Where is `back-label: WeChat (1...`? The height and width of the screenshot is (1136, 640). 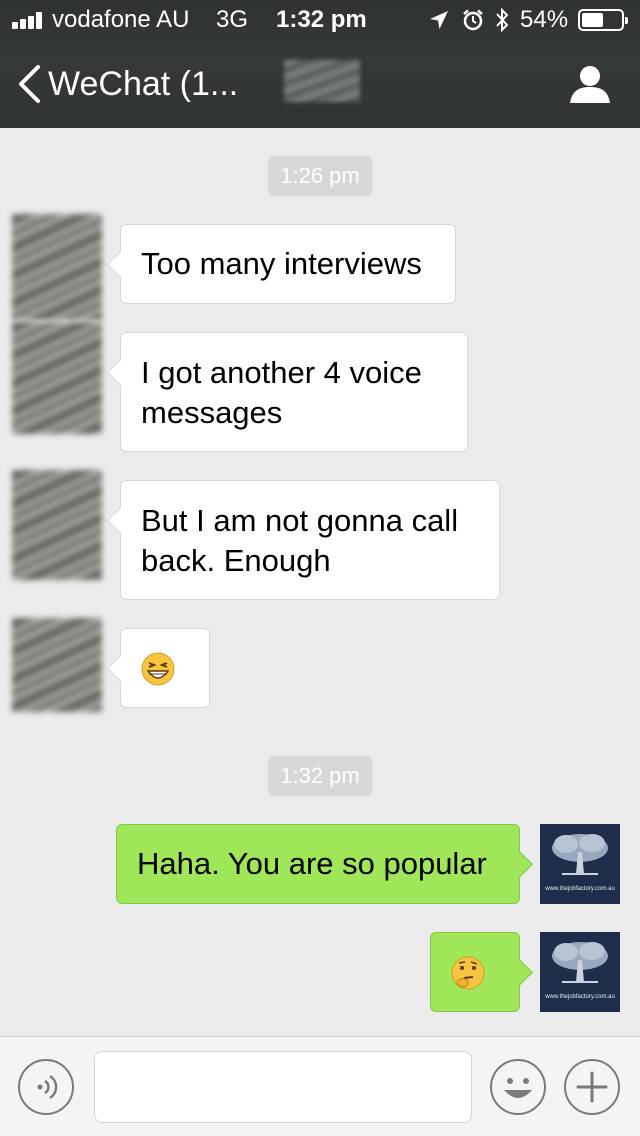 back-label: WeChat (1... is located at coordinates (143, 83).